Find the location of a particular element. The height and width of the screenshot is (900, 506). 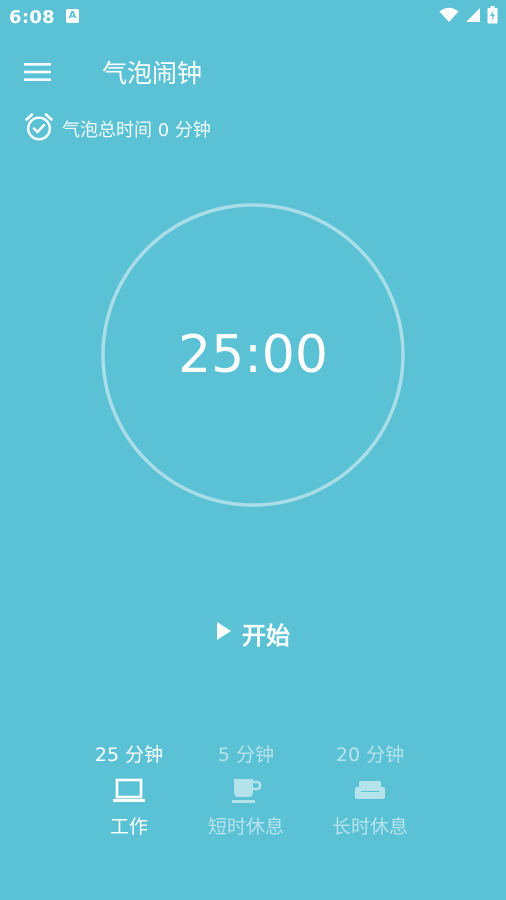

coffee-cup-icon is located at coordinates (246, 791).